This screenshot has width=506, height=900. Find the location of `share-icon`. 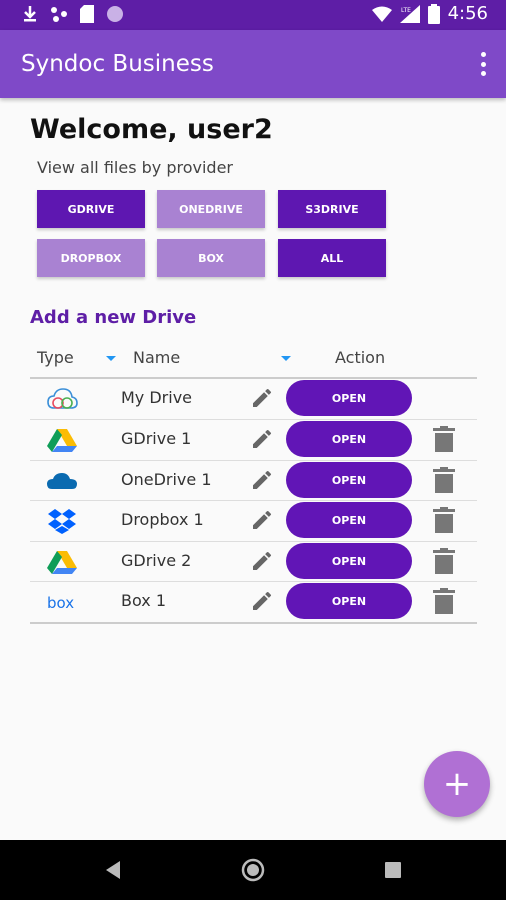

share-icon is located at coordinates (59, 14).